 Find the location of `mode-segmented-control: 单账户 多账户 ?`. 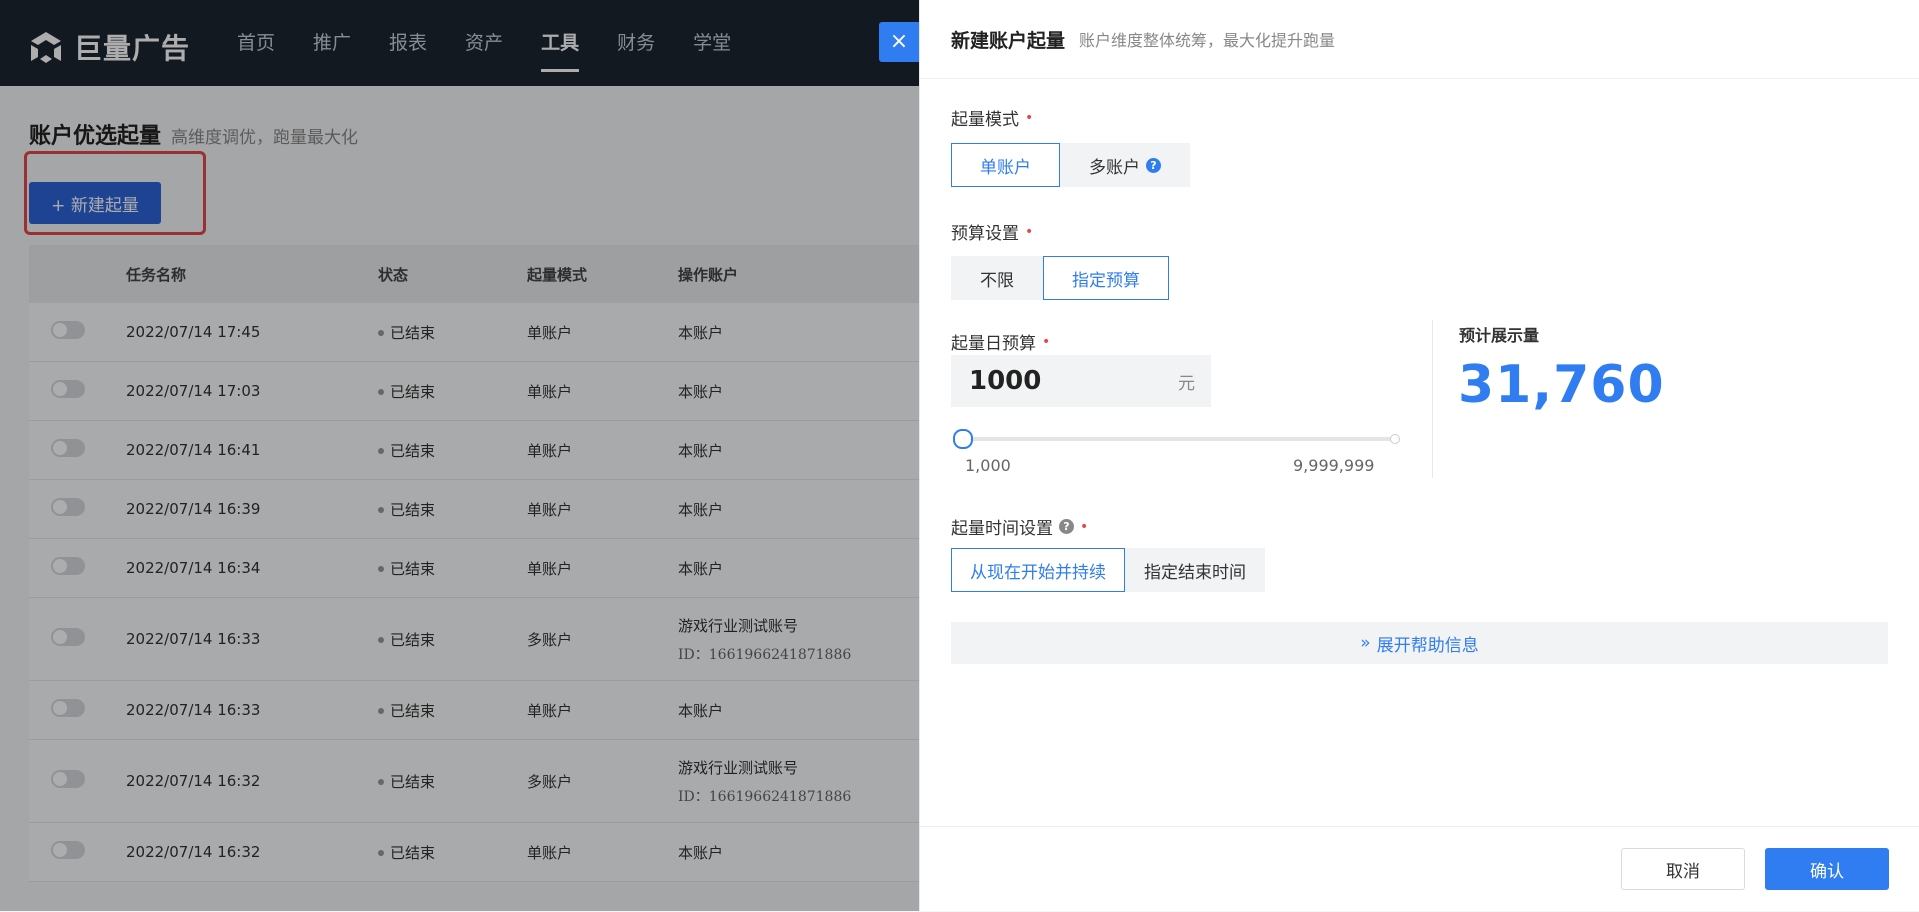

mode-segmented-control: 单账户 多账户 ? is located at coordinates (1070, 165).